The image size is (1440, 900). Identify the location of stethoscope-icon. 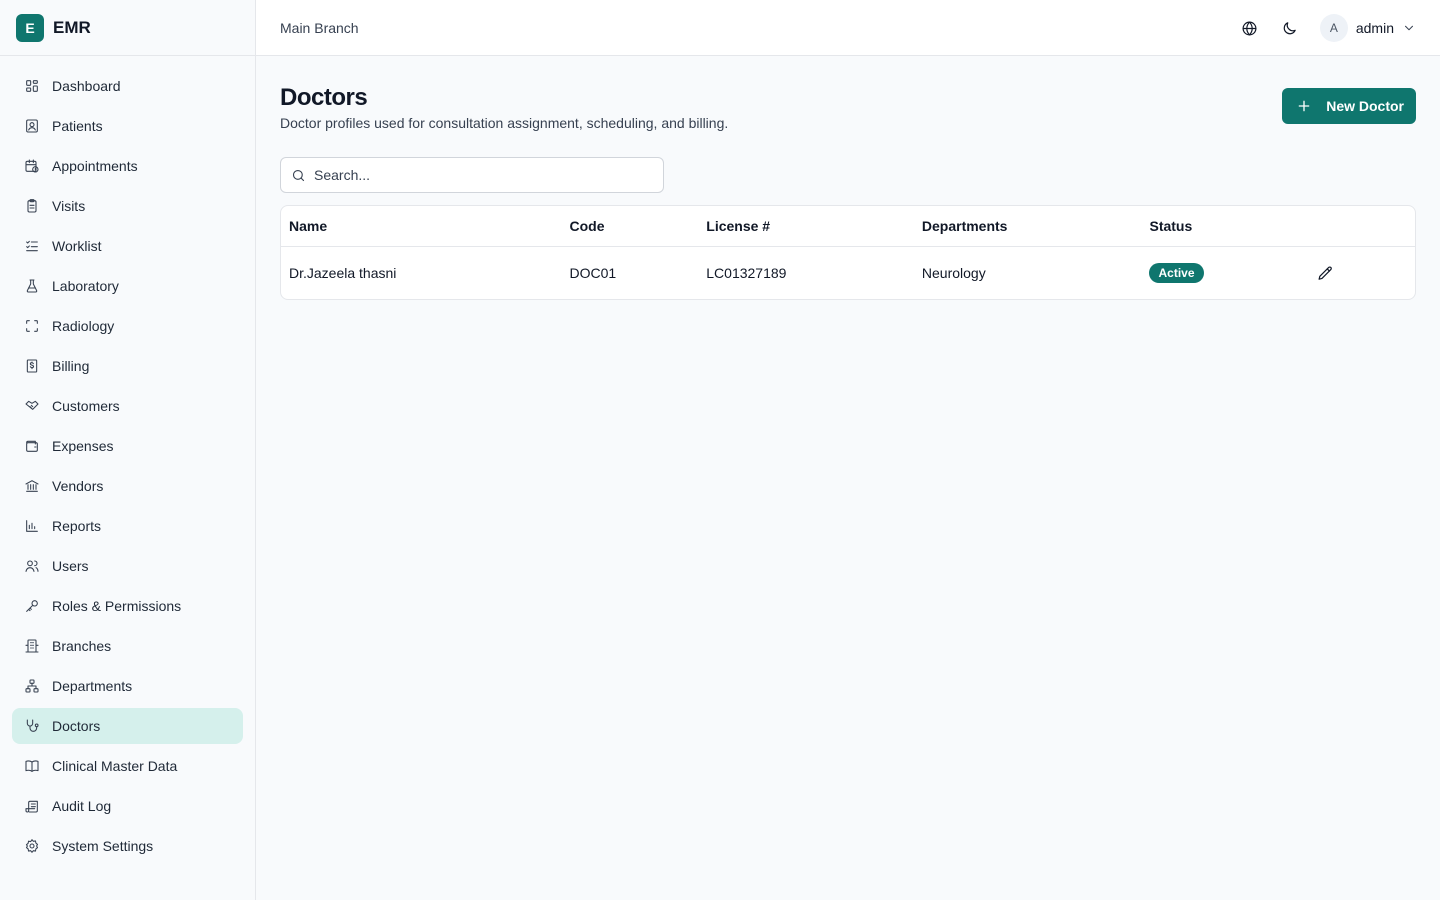
(32, 726).